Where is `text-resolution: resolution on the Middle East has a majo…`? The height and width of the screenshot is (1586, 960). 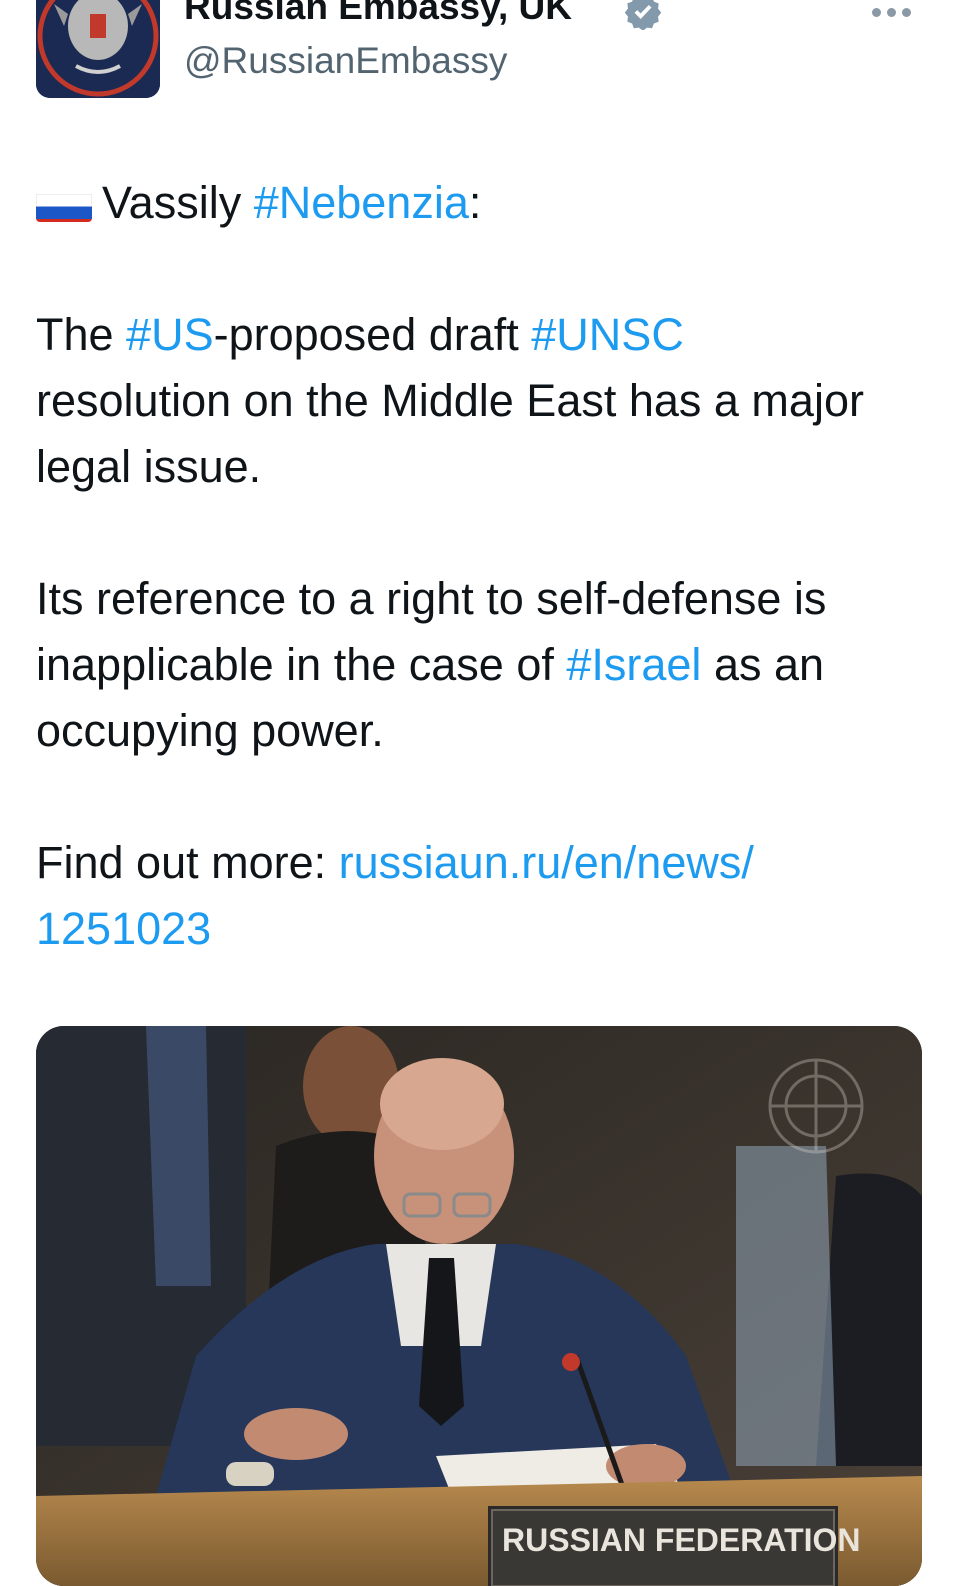
text-resolution: resolution on the Middle East has a majo… is located at coordinates (450, 433).